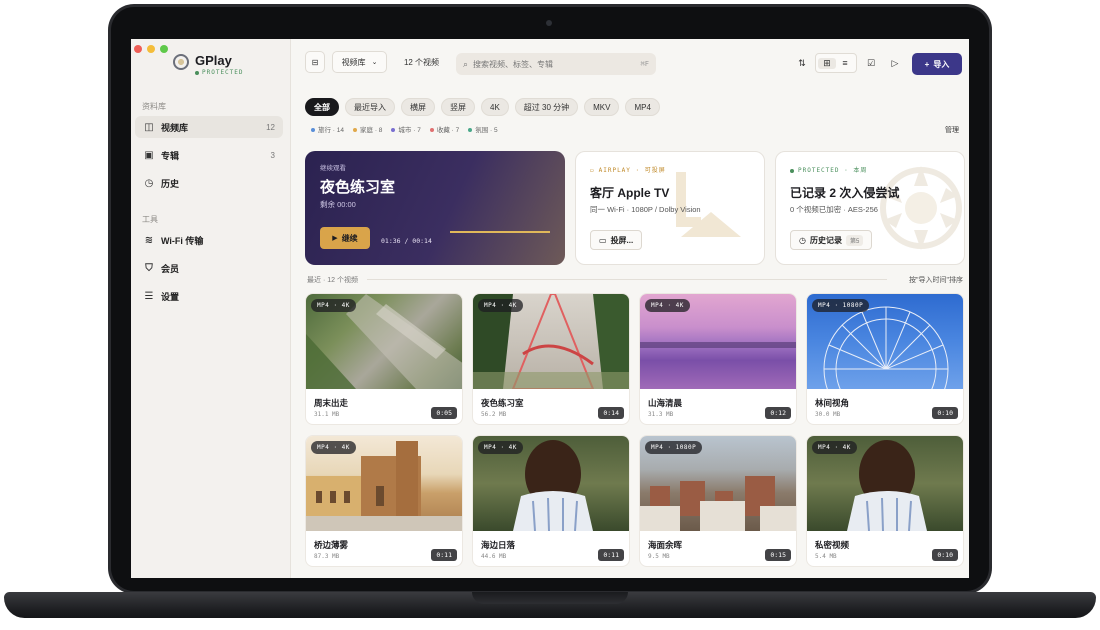 Image resolution: width=1100 pixels, height=630 pixels. Describe the element at coordinates (921, 208) in the screenshot. I see `shield-watermark-icon` at that location.